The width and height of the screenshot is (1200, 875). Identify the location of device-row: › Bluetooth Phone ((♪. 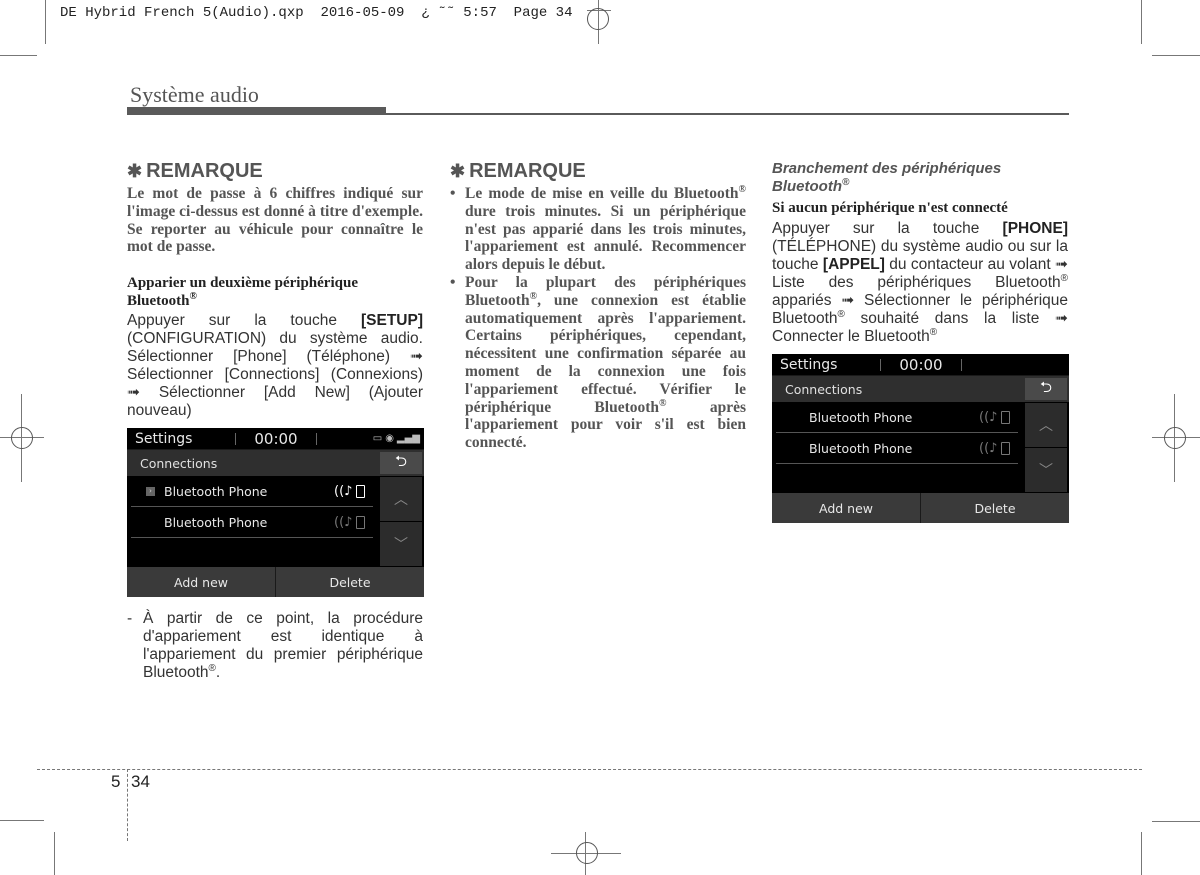
(252, 491).